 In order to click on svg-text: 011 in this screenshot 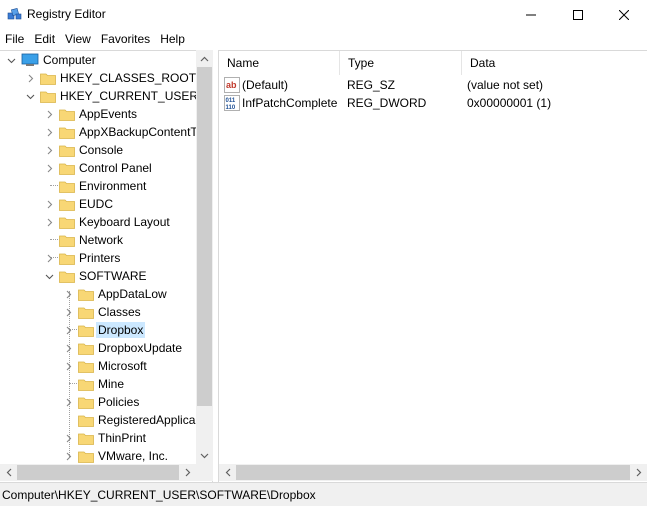, I will do `click(231, 101)`.